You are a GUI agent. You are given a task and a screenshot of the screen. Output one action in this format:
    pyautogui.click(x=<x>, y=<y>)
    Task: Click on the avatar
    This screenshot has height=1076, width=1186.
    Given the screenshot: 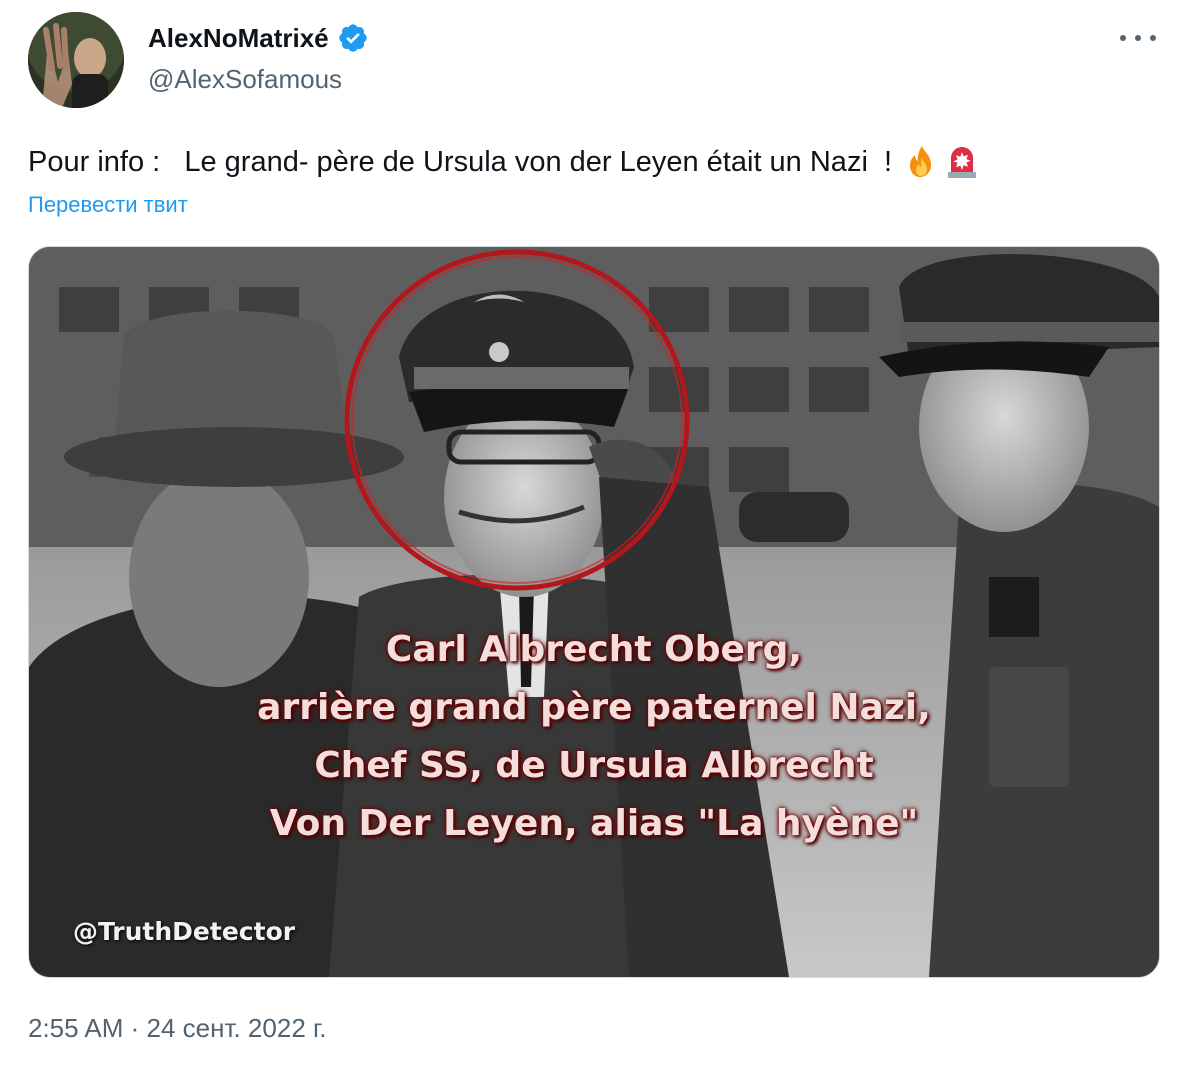 What is the action you would take?
    pyautogui.click(x=76, y=60)
    